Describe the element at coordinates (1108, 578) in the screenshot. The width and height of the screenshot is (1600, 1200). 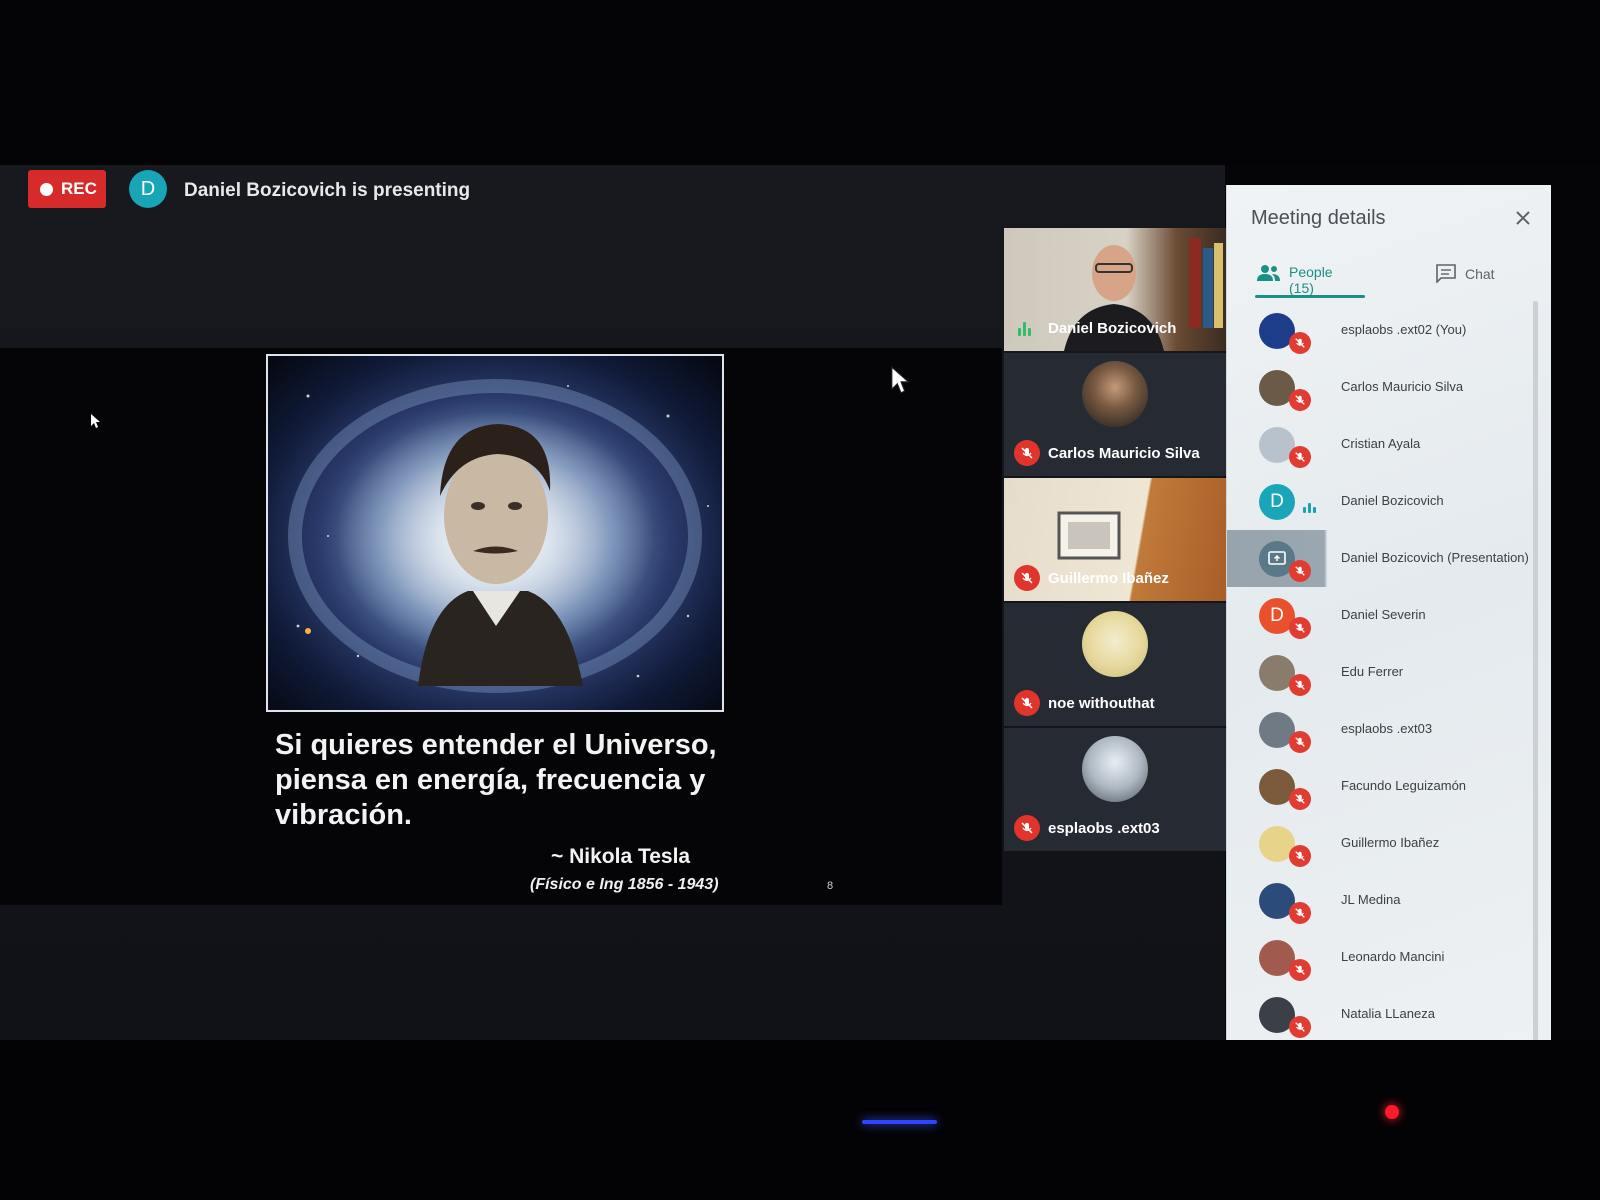
I see `tile-participant-name: Guillermo Ibañez` at that location.